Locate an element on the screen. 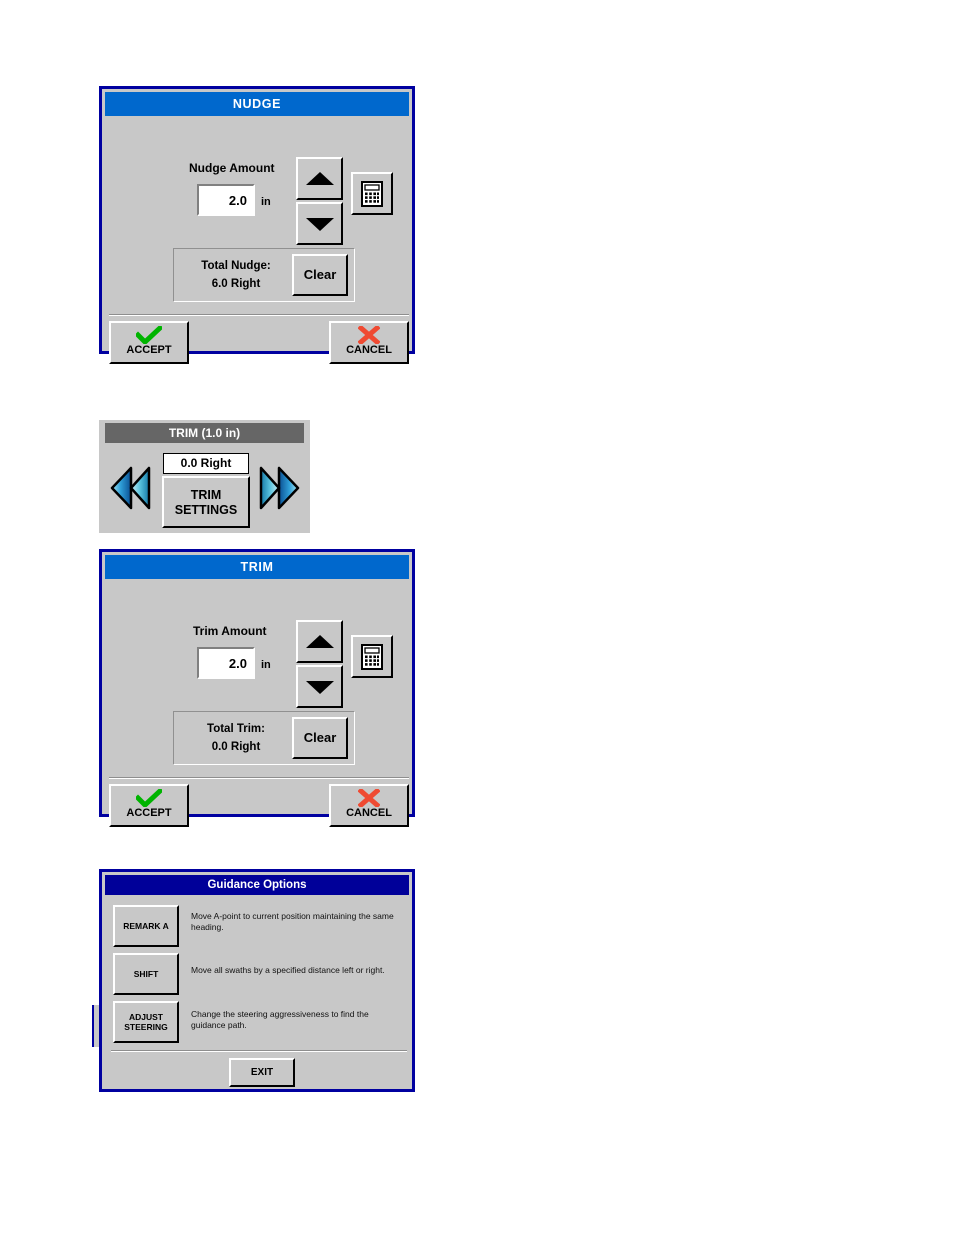 Image resolution: width=954 pixels, height=1235 pixels. trim-nudge-left-button is located at coordinates (132, 488).